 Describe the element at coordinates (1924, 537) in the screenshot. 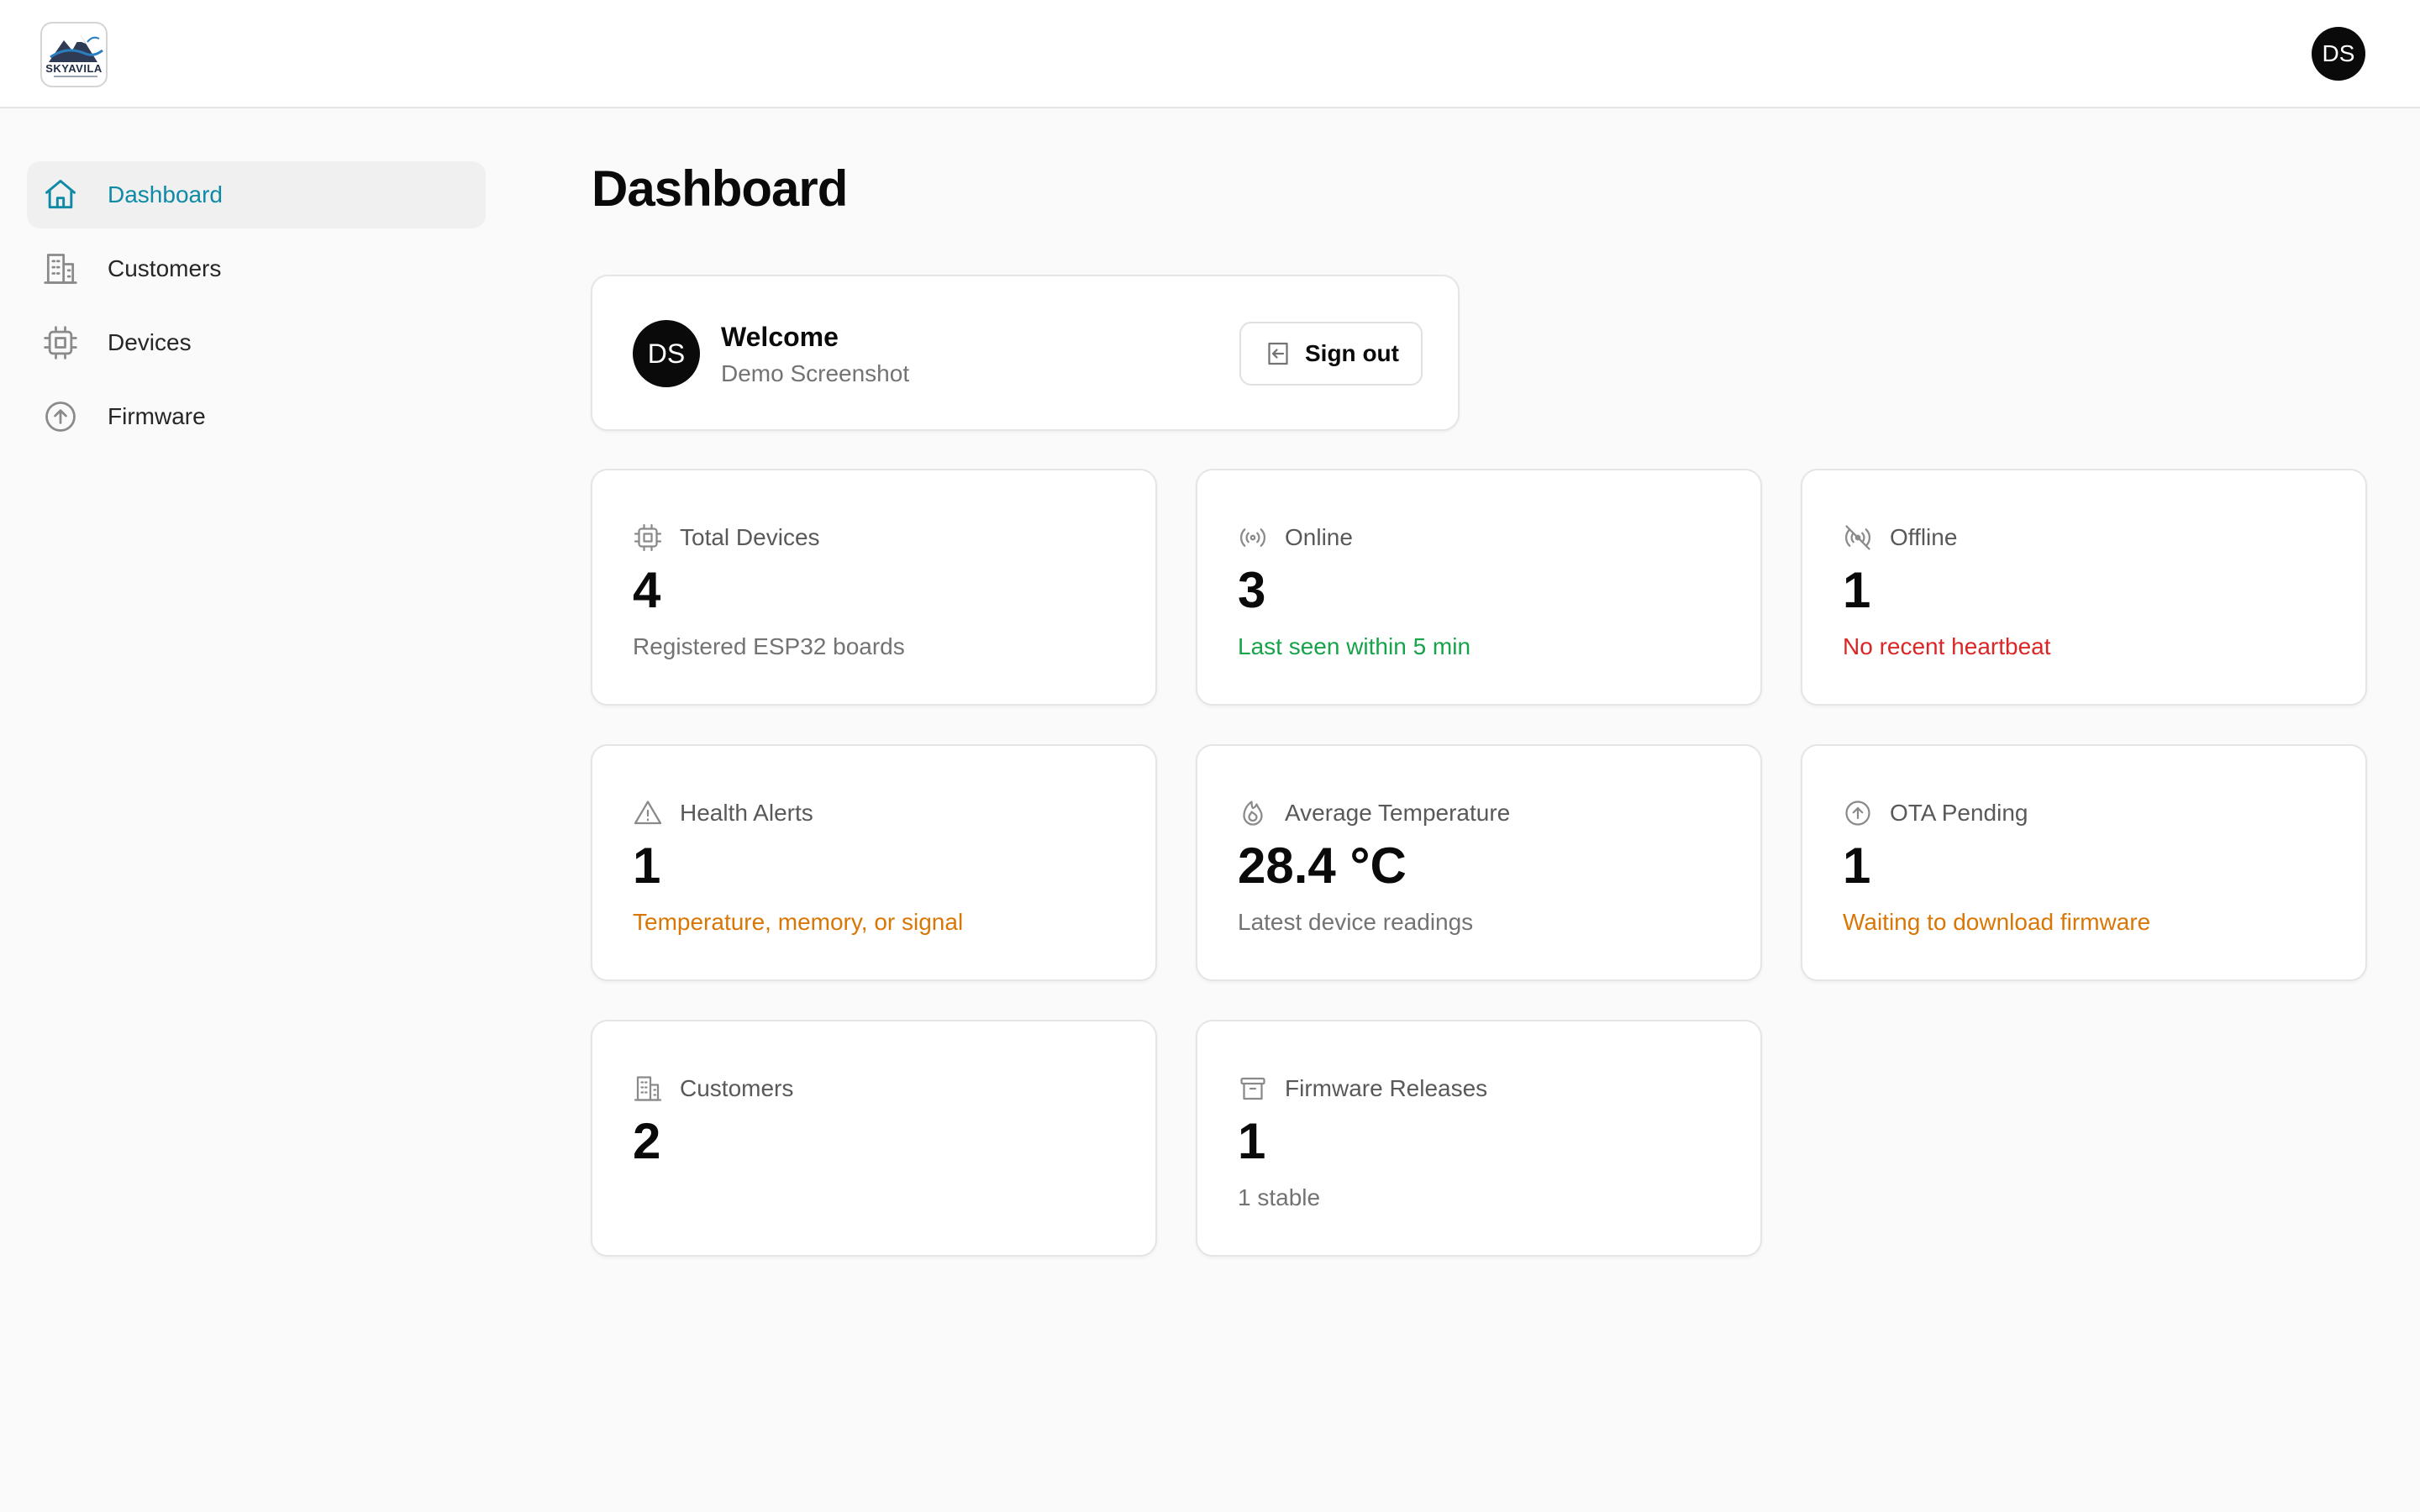

I see `stat-label: Offline` at that location.